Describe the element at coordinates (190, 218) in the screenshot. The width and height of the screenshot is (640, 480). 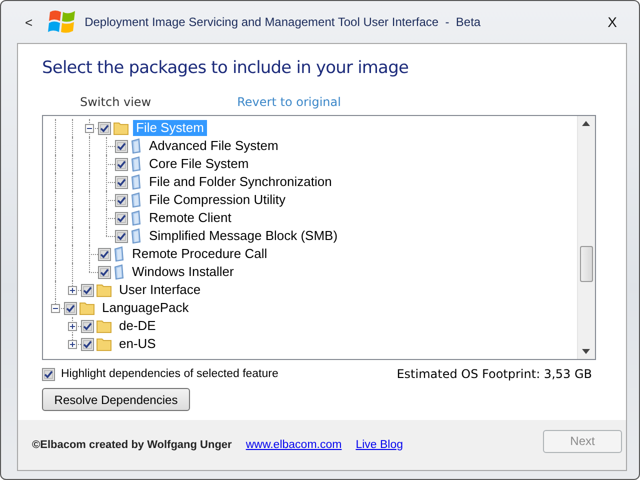
I see `tree-item: Remote Client` at that location.